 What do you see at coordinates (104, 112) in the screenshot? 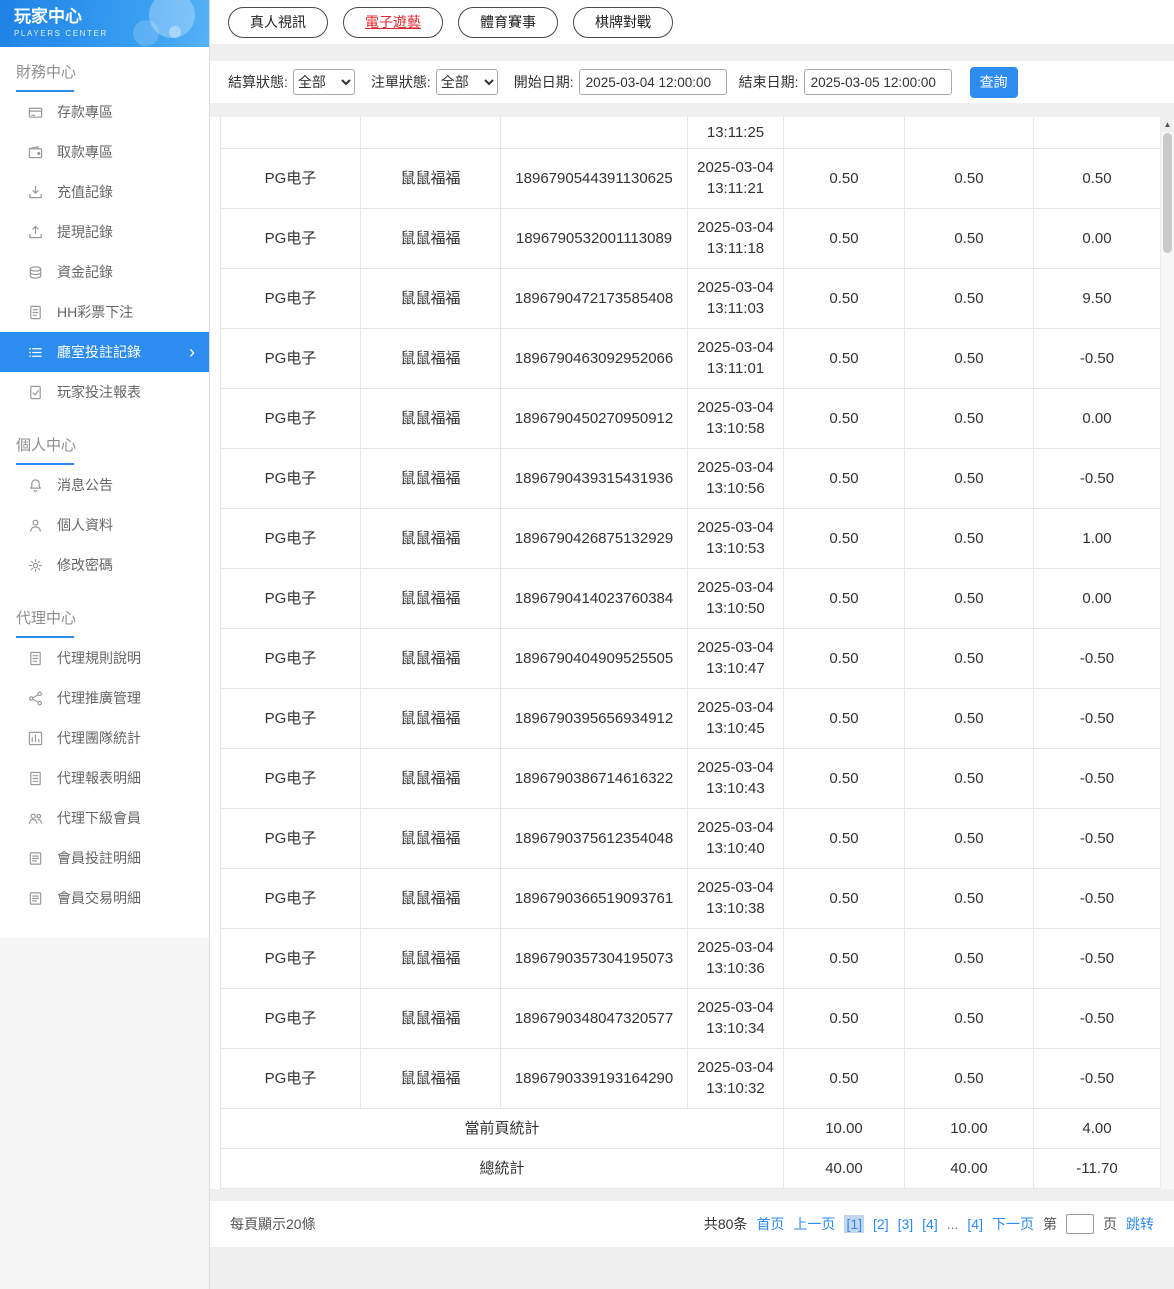
I see `sidebar-item: 存款專區` at bounding box center [104, 112].